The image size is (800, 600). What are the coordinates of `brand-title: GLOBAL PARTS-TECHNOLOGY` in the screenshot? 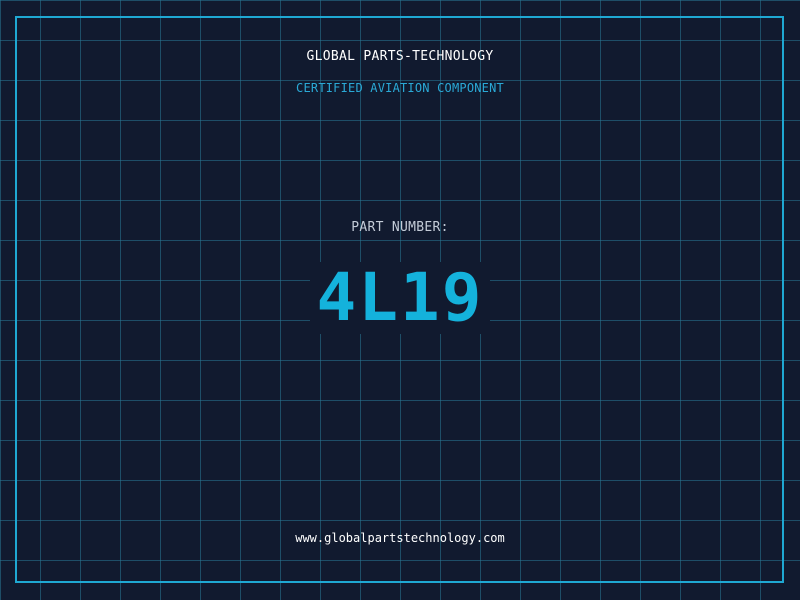 It's located at (400, 56).